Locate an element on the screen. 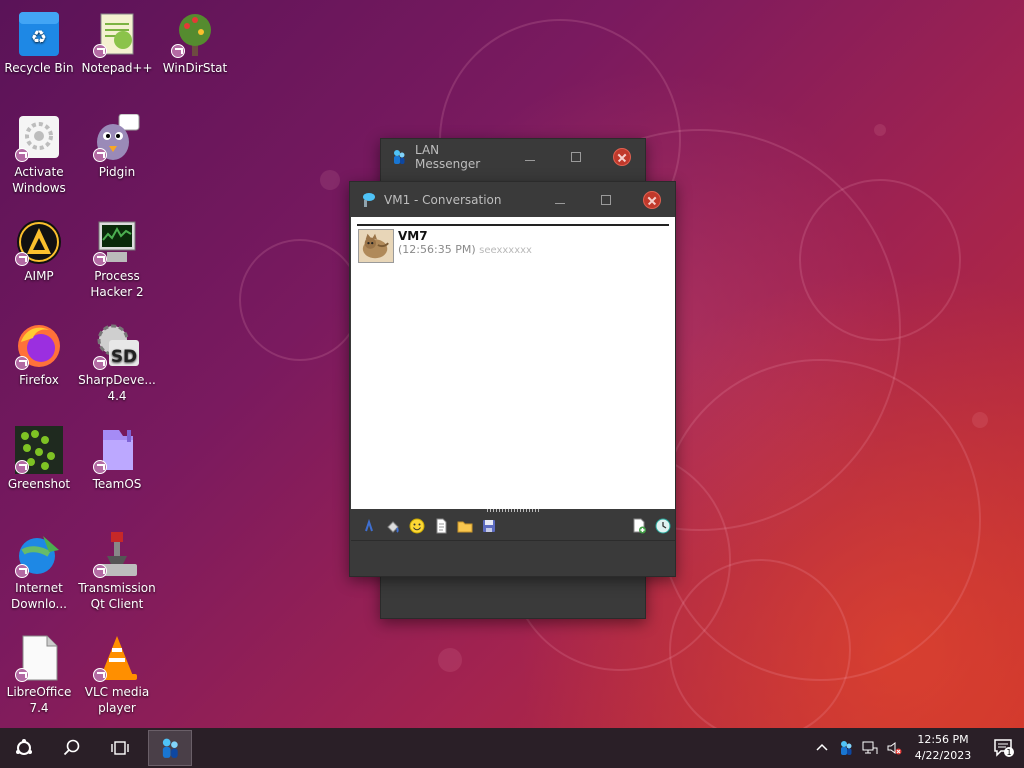  paint-bucket-icon is located at coordinates (393, 527).